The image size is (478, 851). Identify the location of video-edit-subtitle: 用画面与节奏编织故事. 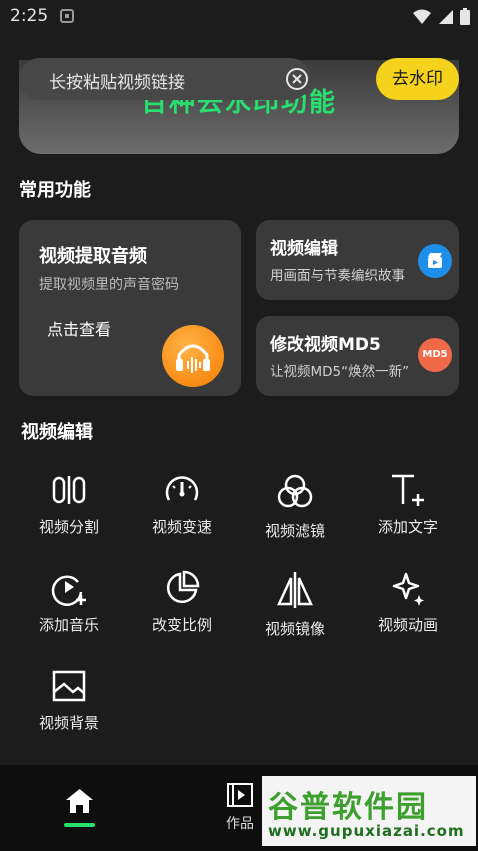
(337, 276).